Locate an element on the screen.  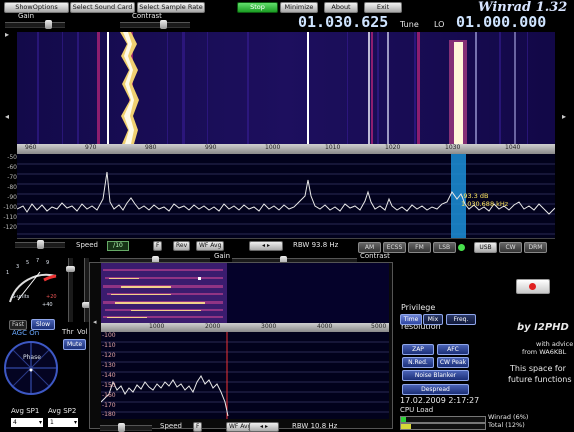
about-button: About is located at coordinates (341, 7).